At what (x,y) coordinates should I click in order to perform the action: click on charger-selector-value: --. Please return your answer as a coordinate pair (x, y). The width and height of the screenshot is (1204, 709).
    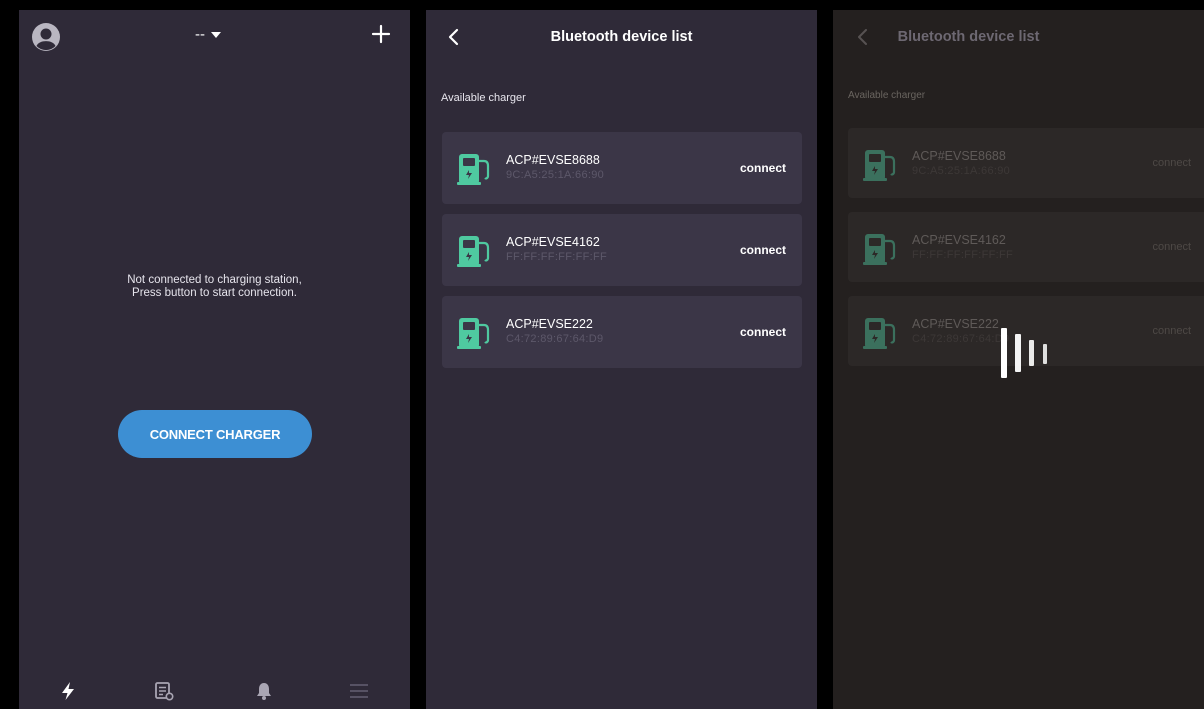
    Looking at the image, I should click on (200, 34).